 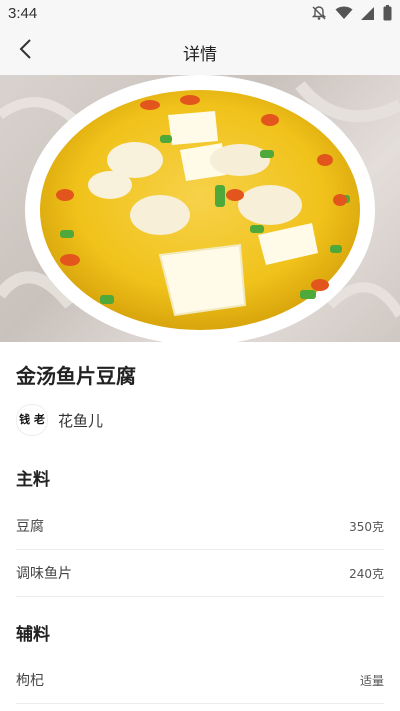 I want to click on author-name: 花鱼儿, so click(x=81, y=420).